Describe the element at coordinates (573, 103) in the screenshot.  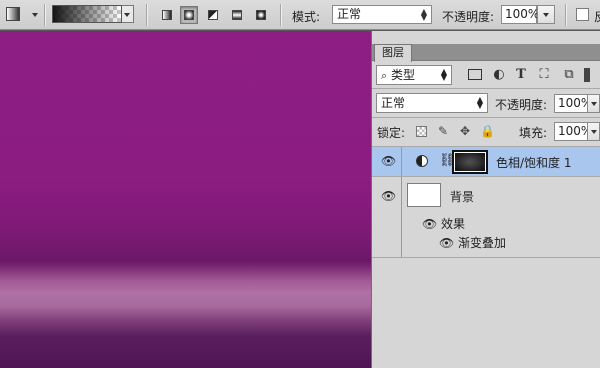
I see `layer-opacity-input: 100%` at that location.